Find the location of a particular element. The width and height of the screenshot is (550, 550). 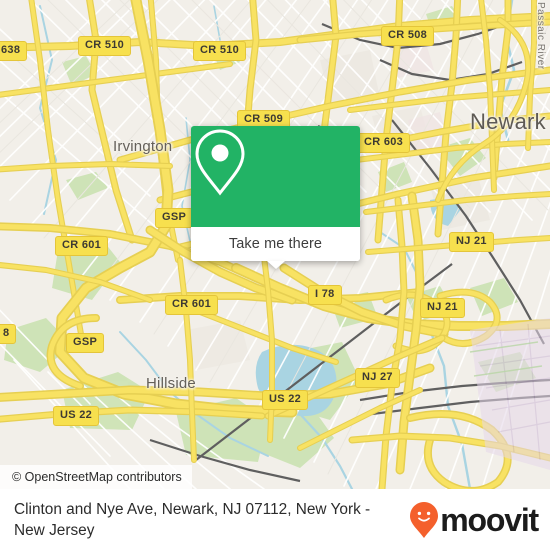

map-pin-icon is located at coordinates (220, 162).